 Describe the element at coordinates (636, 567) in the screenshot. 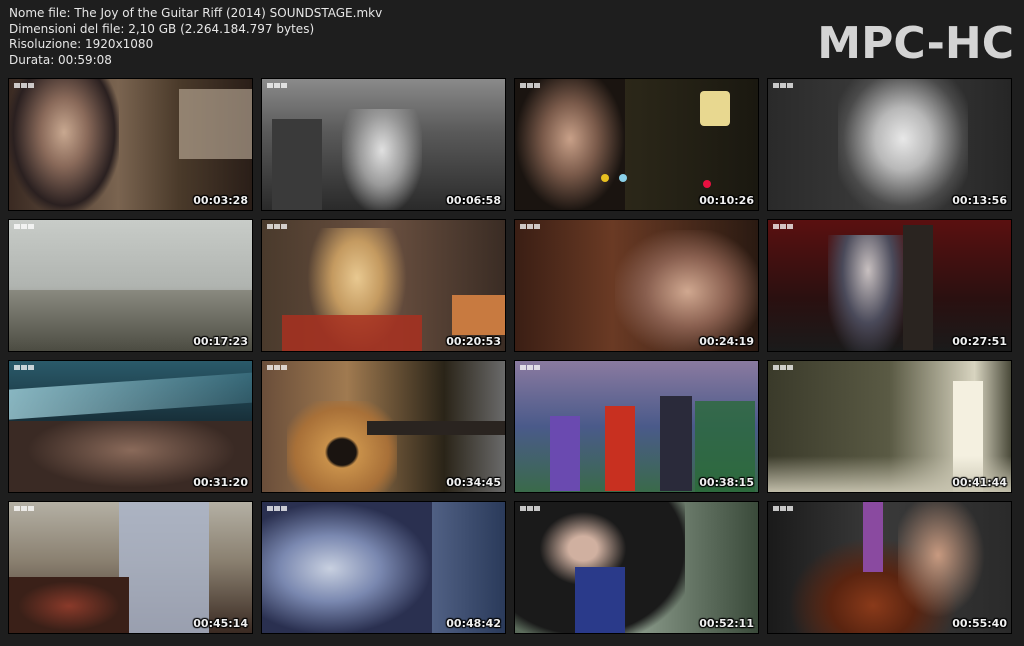

I see `thumbnail-15: 00:52:11` at that location.